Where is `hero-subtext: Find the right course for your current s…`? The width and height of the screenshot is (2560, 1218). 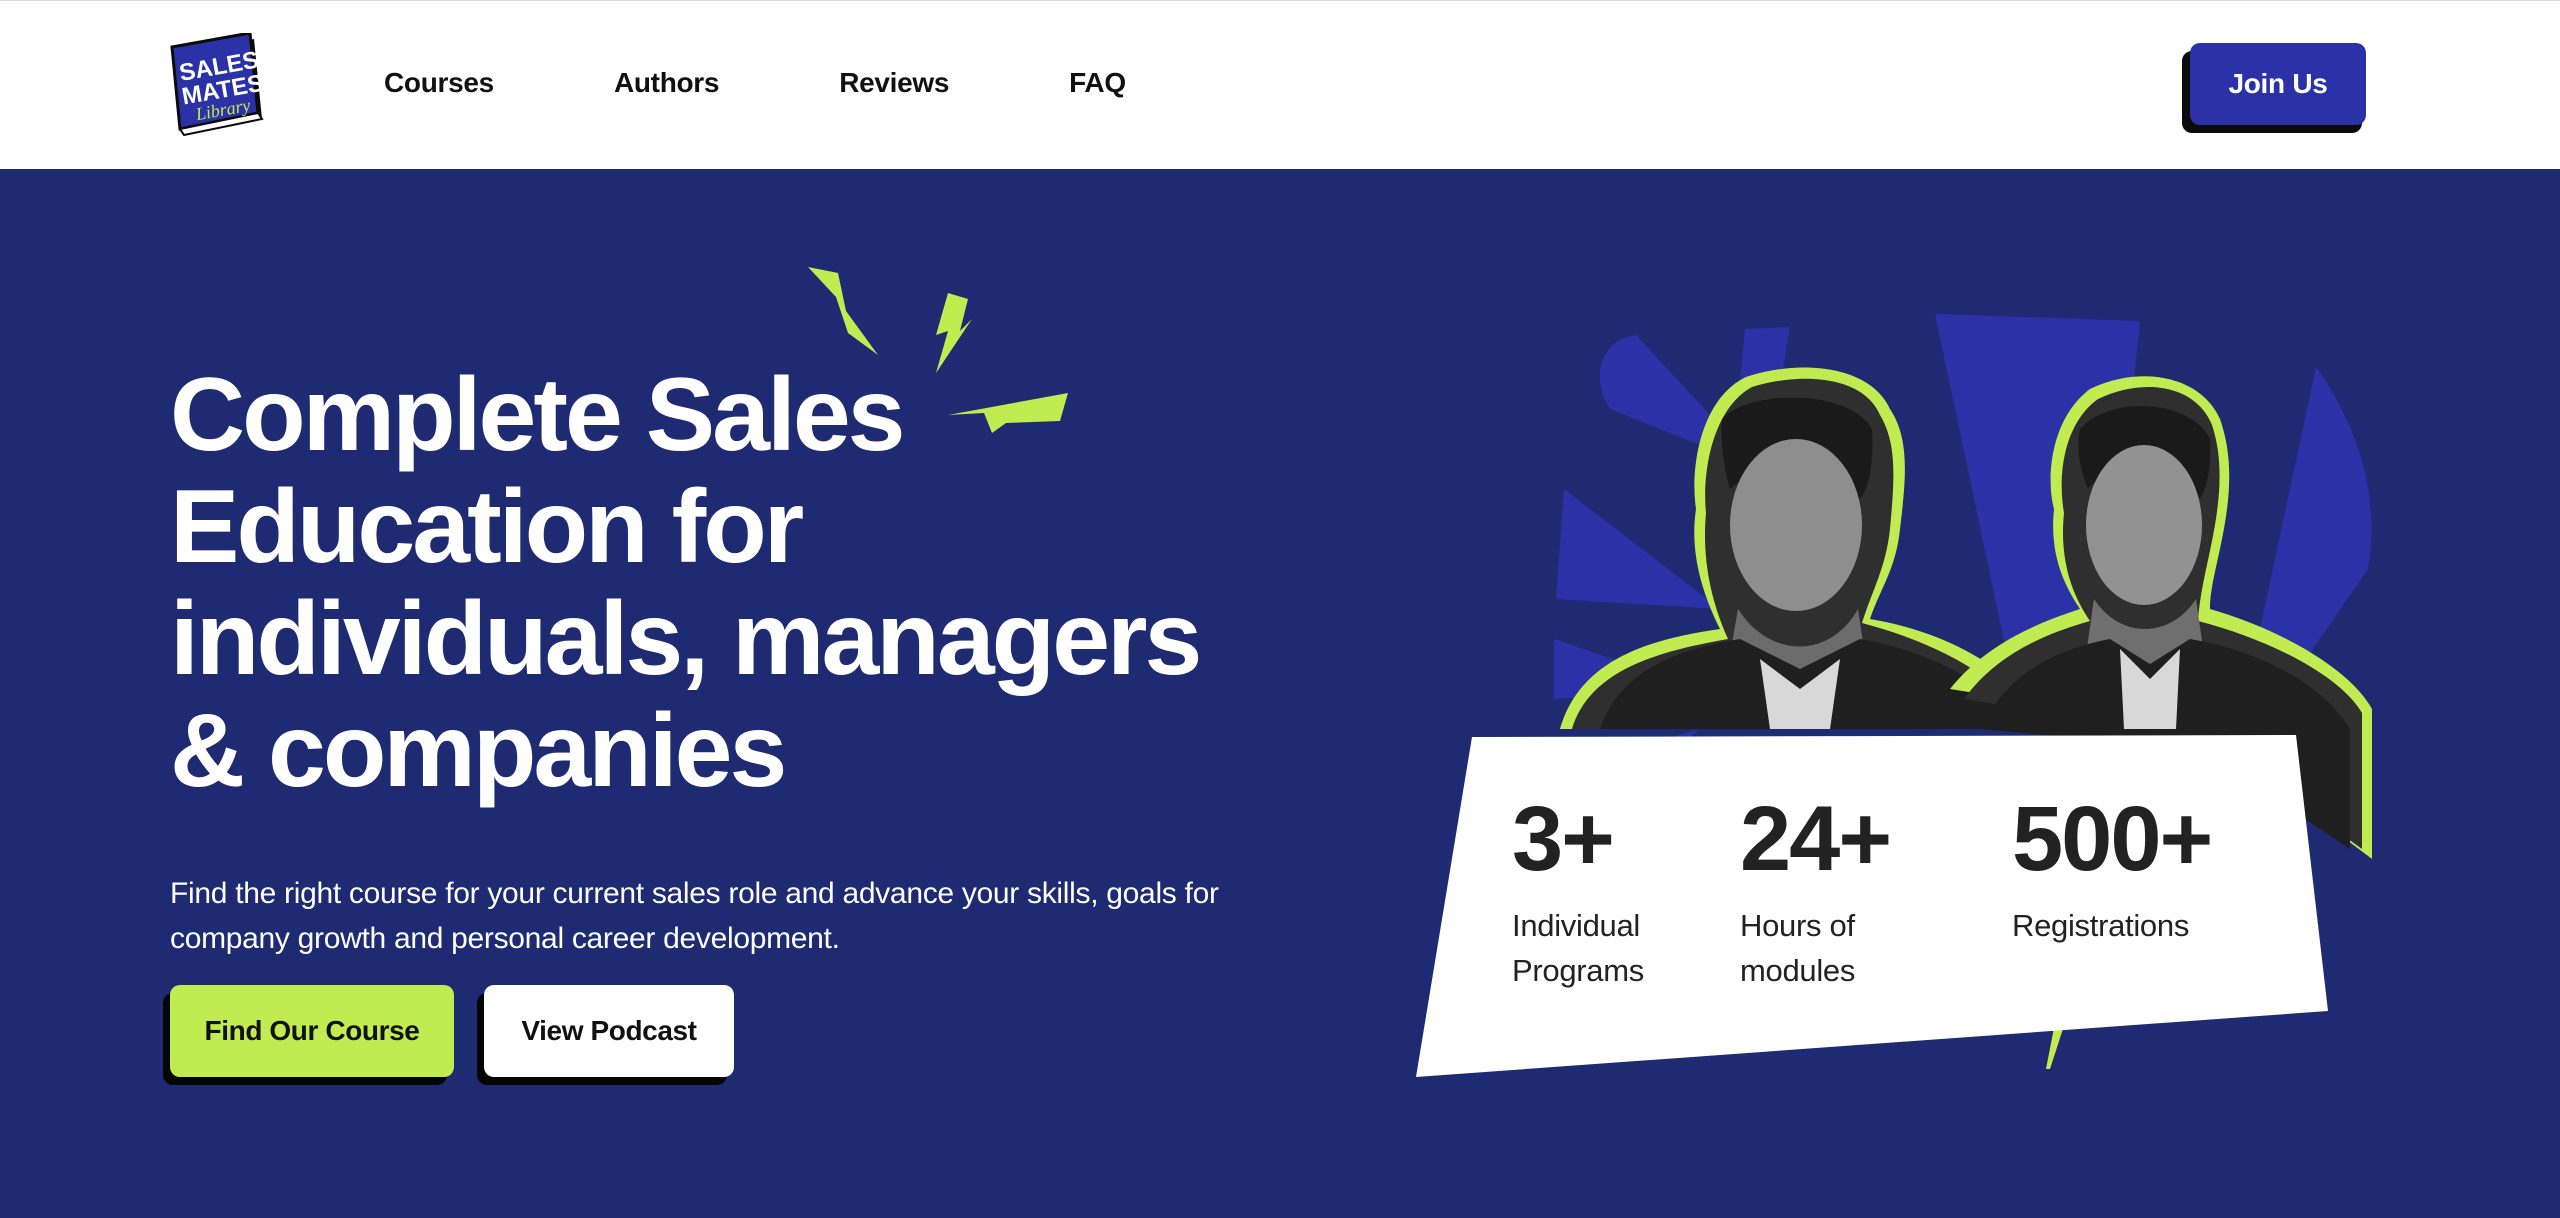 hero-subtext: Find the right course for your current s… is located at coordinates (694, 916).